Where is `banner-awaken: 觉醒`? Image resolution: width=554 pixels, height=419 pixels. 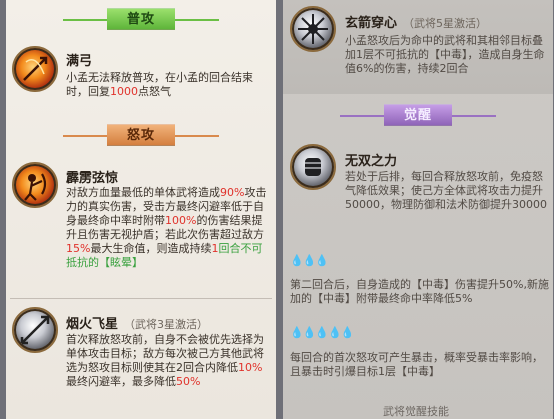
banner-awaken: 觉醒 is located at coordinates (418, 115).